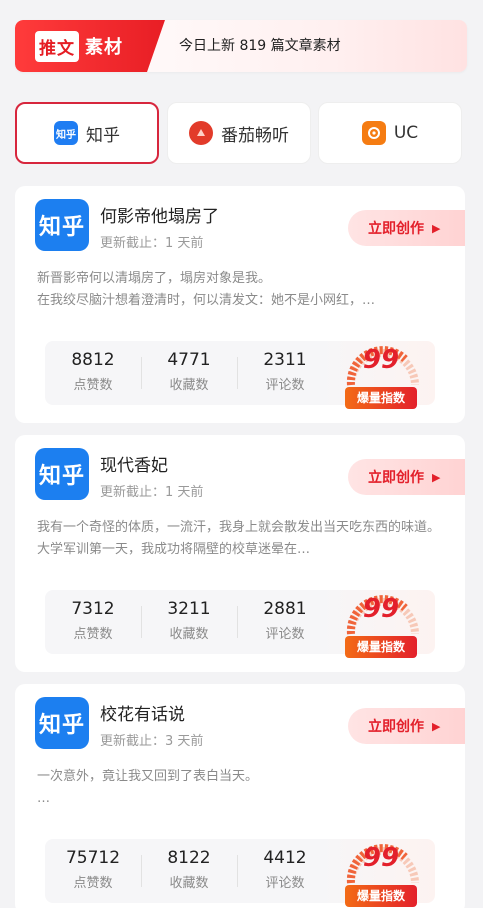 The image size is (483, 908). I want to click on stat-likes: 8812 点赞数, so click(93, 367).